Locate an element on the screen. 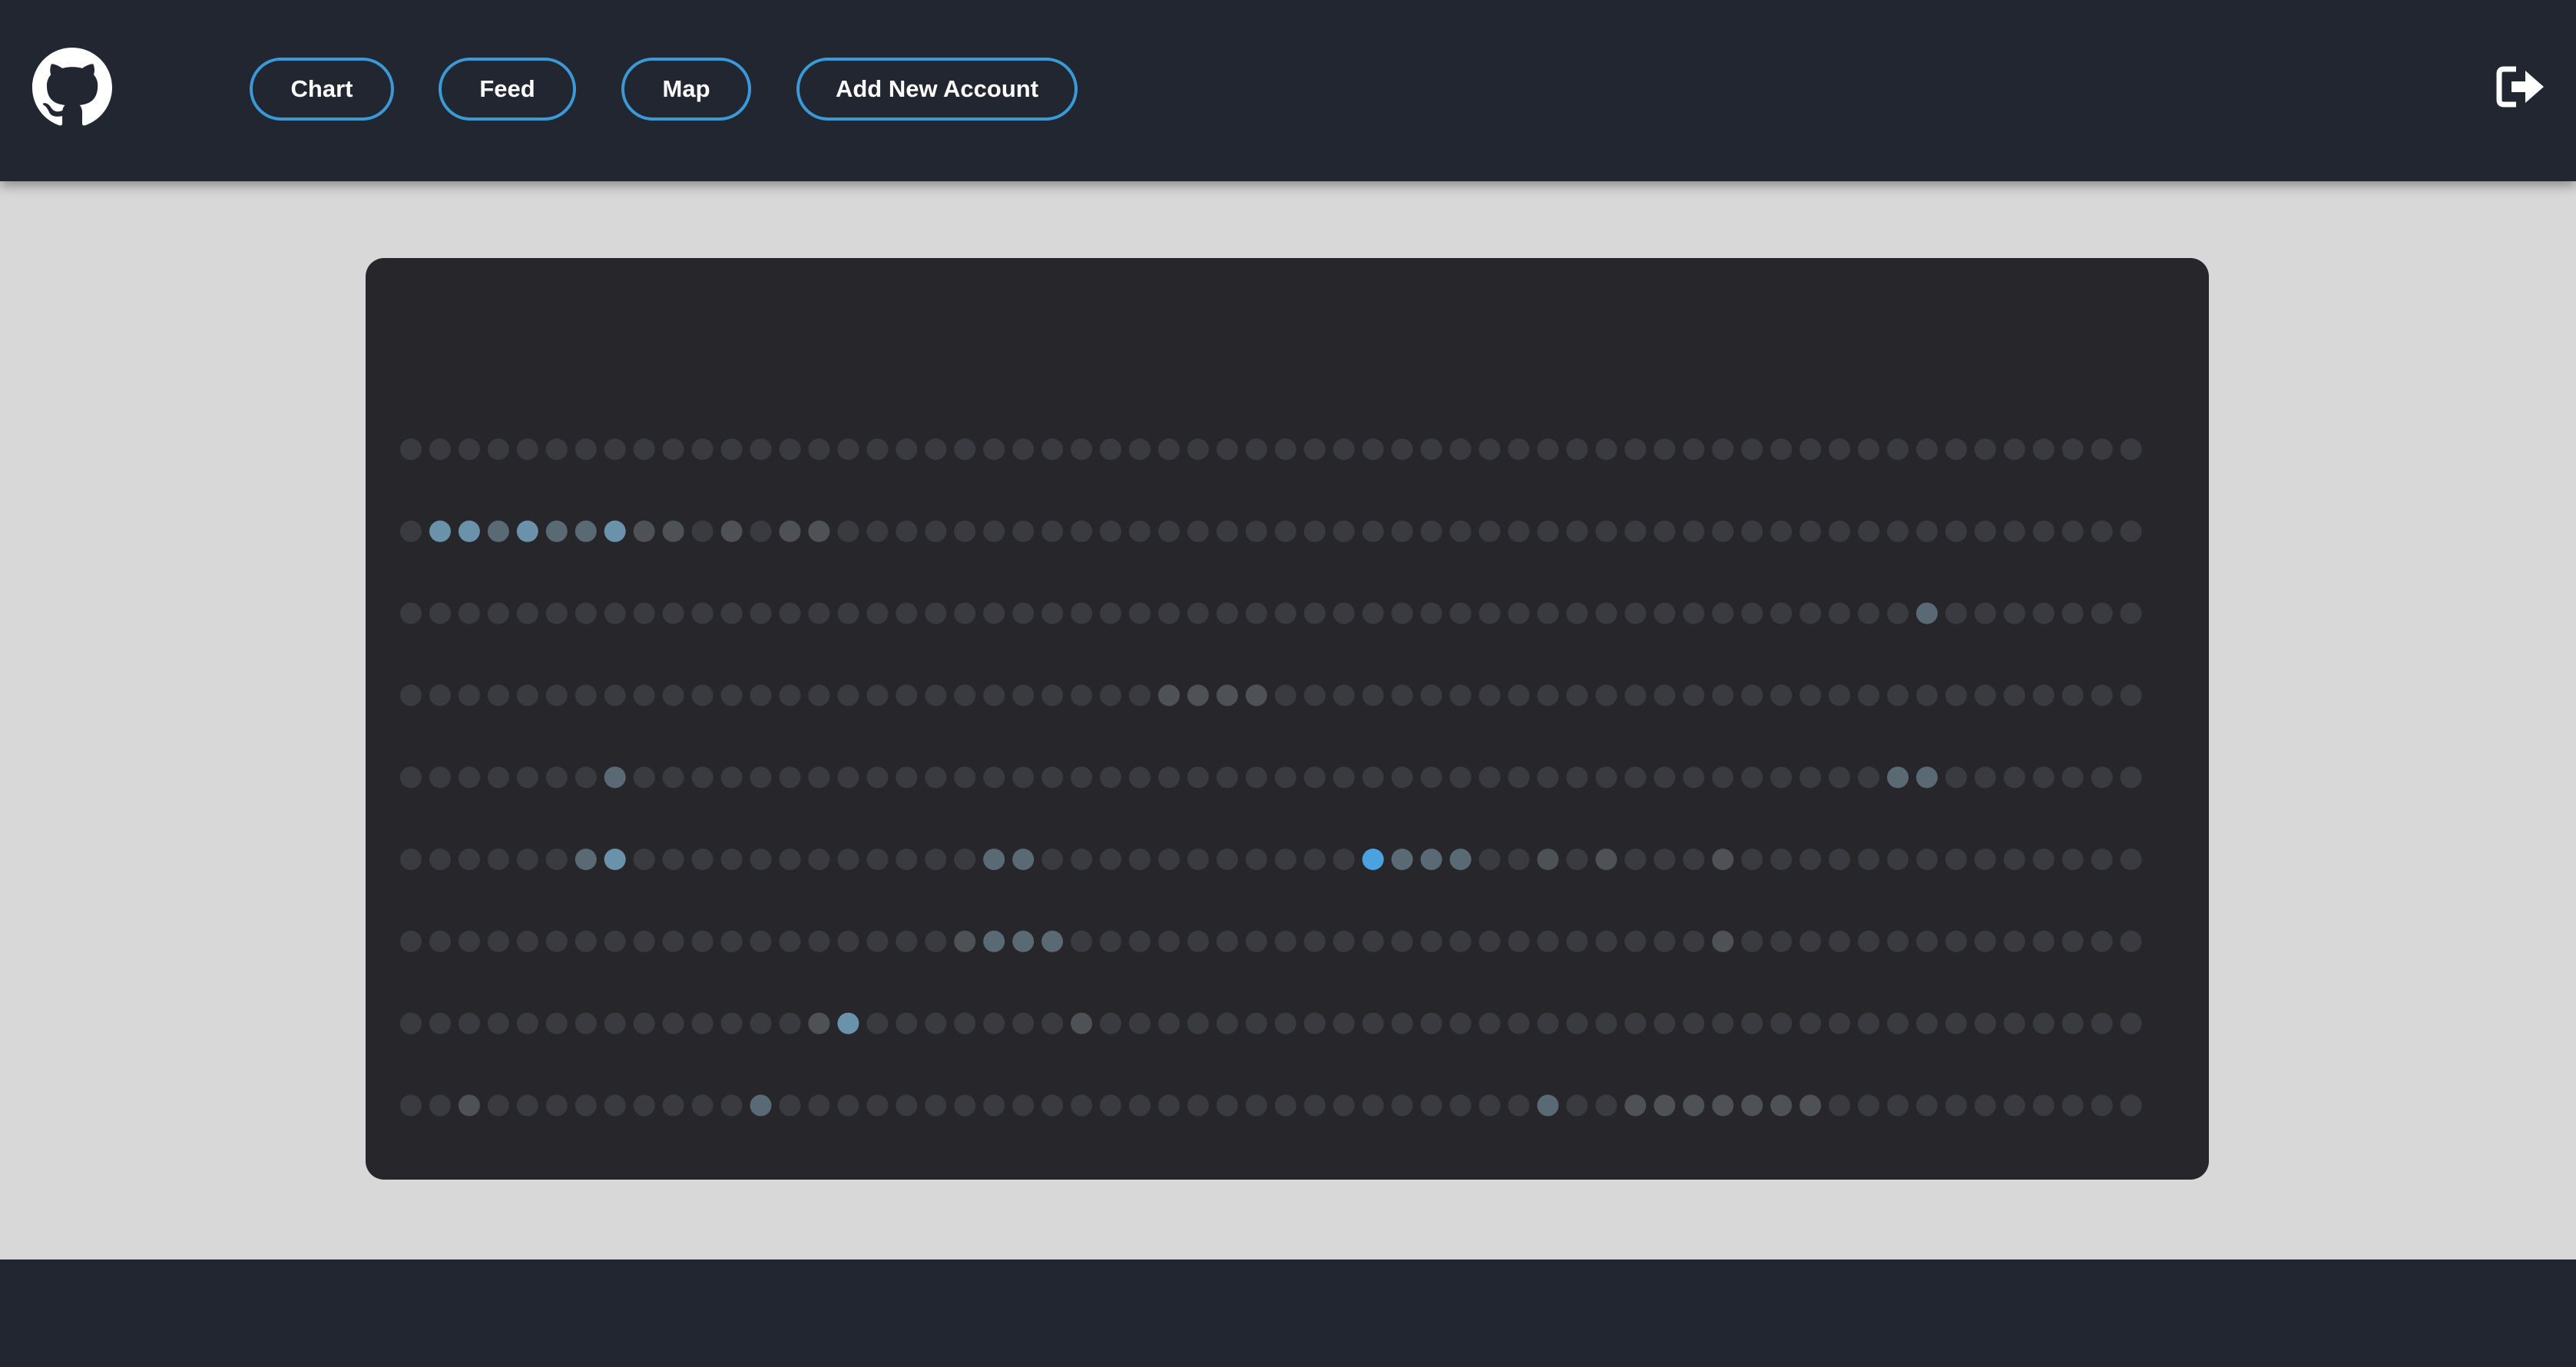 This screenshot has width=2576, height=1367. github-icon is located at coordinates (72, 87).